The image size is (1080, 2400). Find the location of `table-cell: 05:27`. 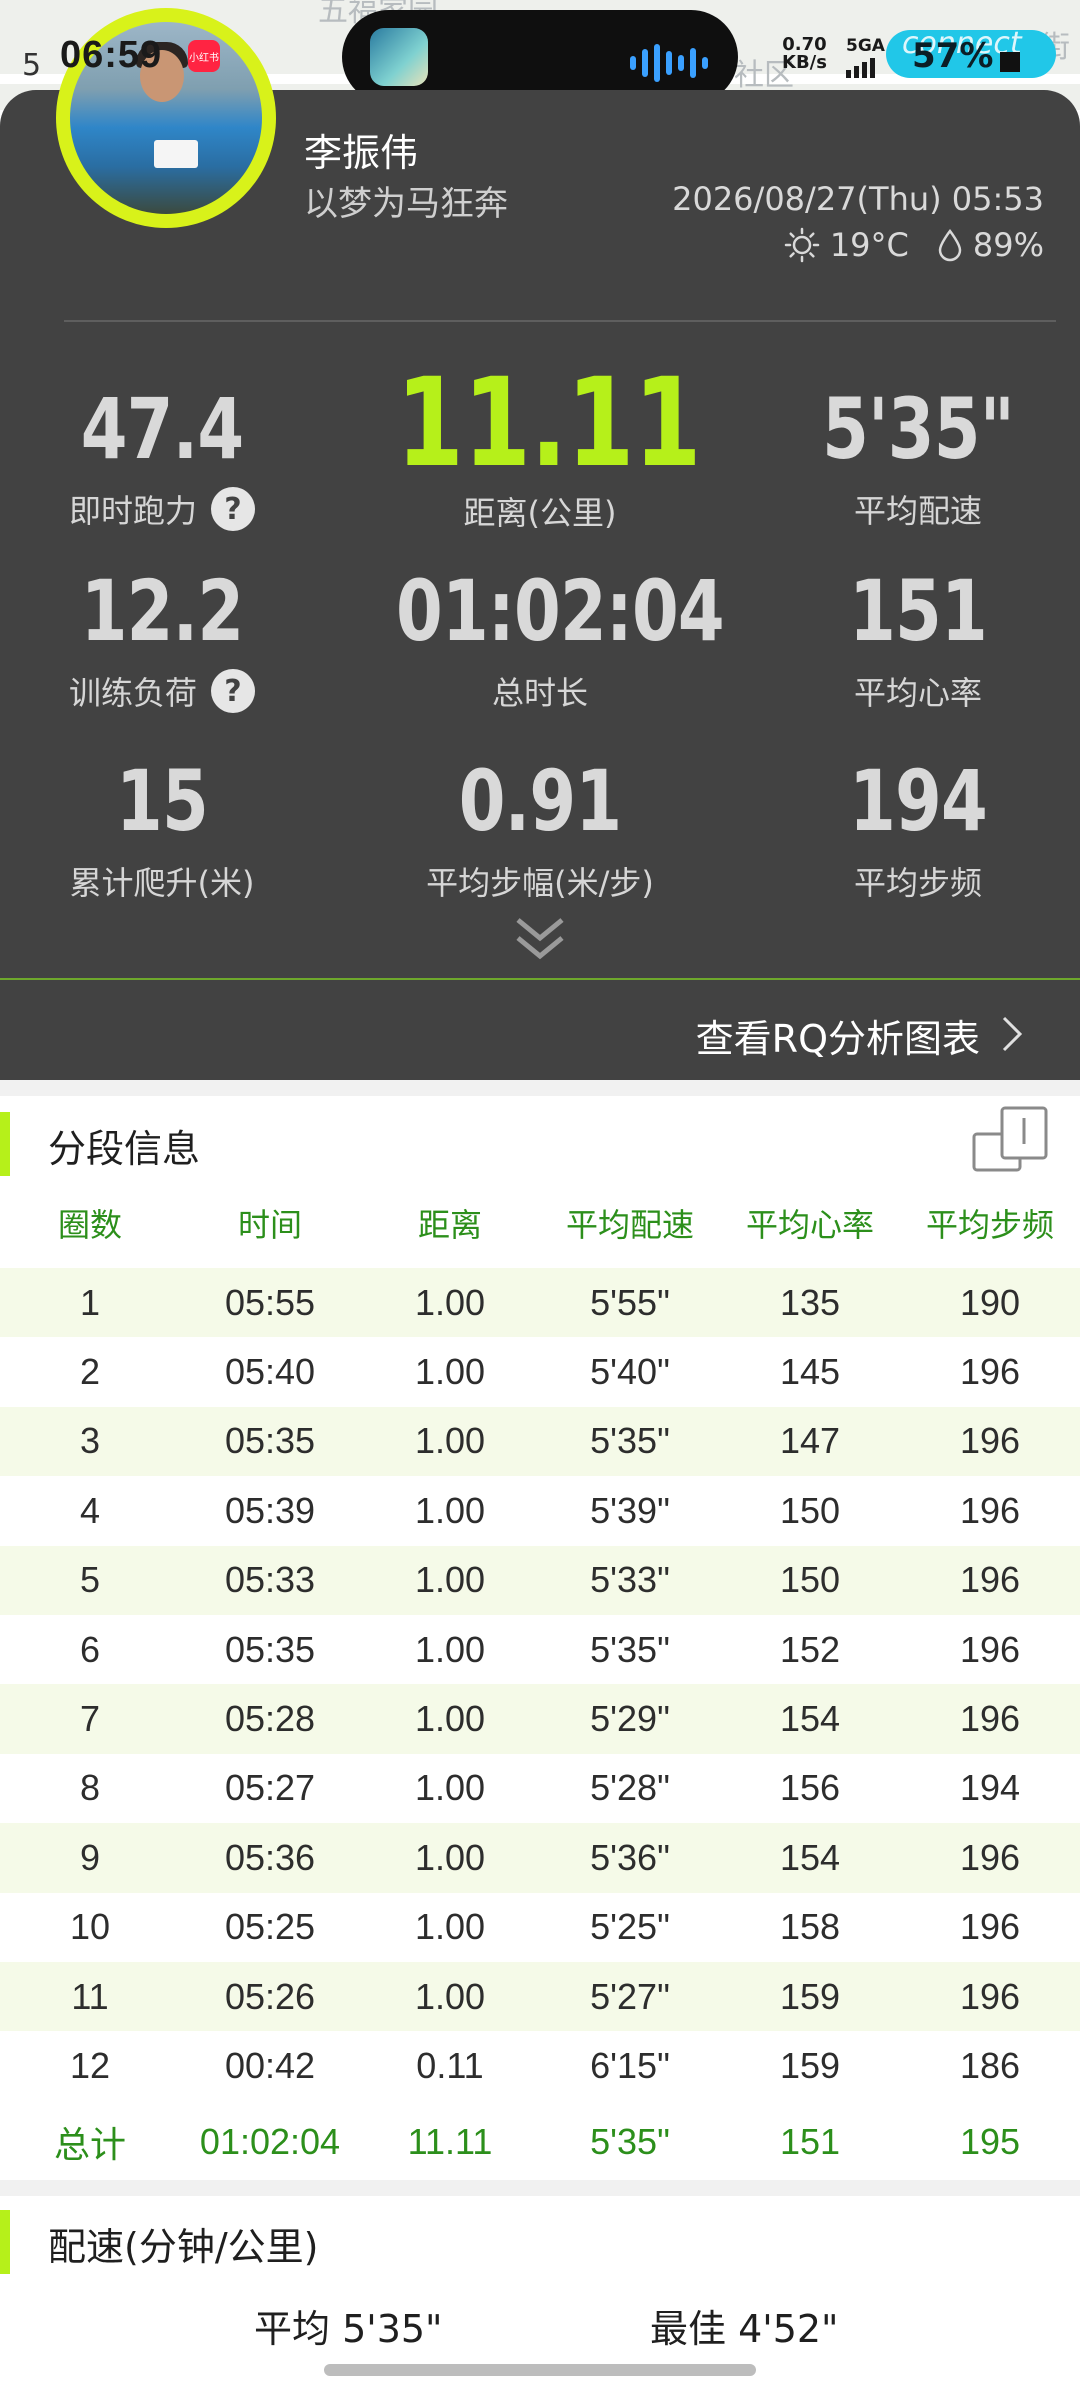

table-cell: 05:27 is located at coordinates (270, 1788).